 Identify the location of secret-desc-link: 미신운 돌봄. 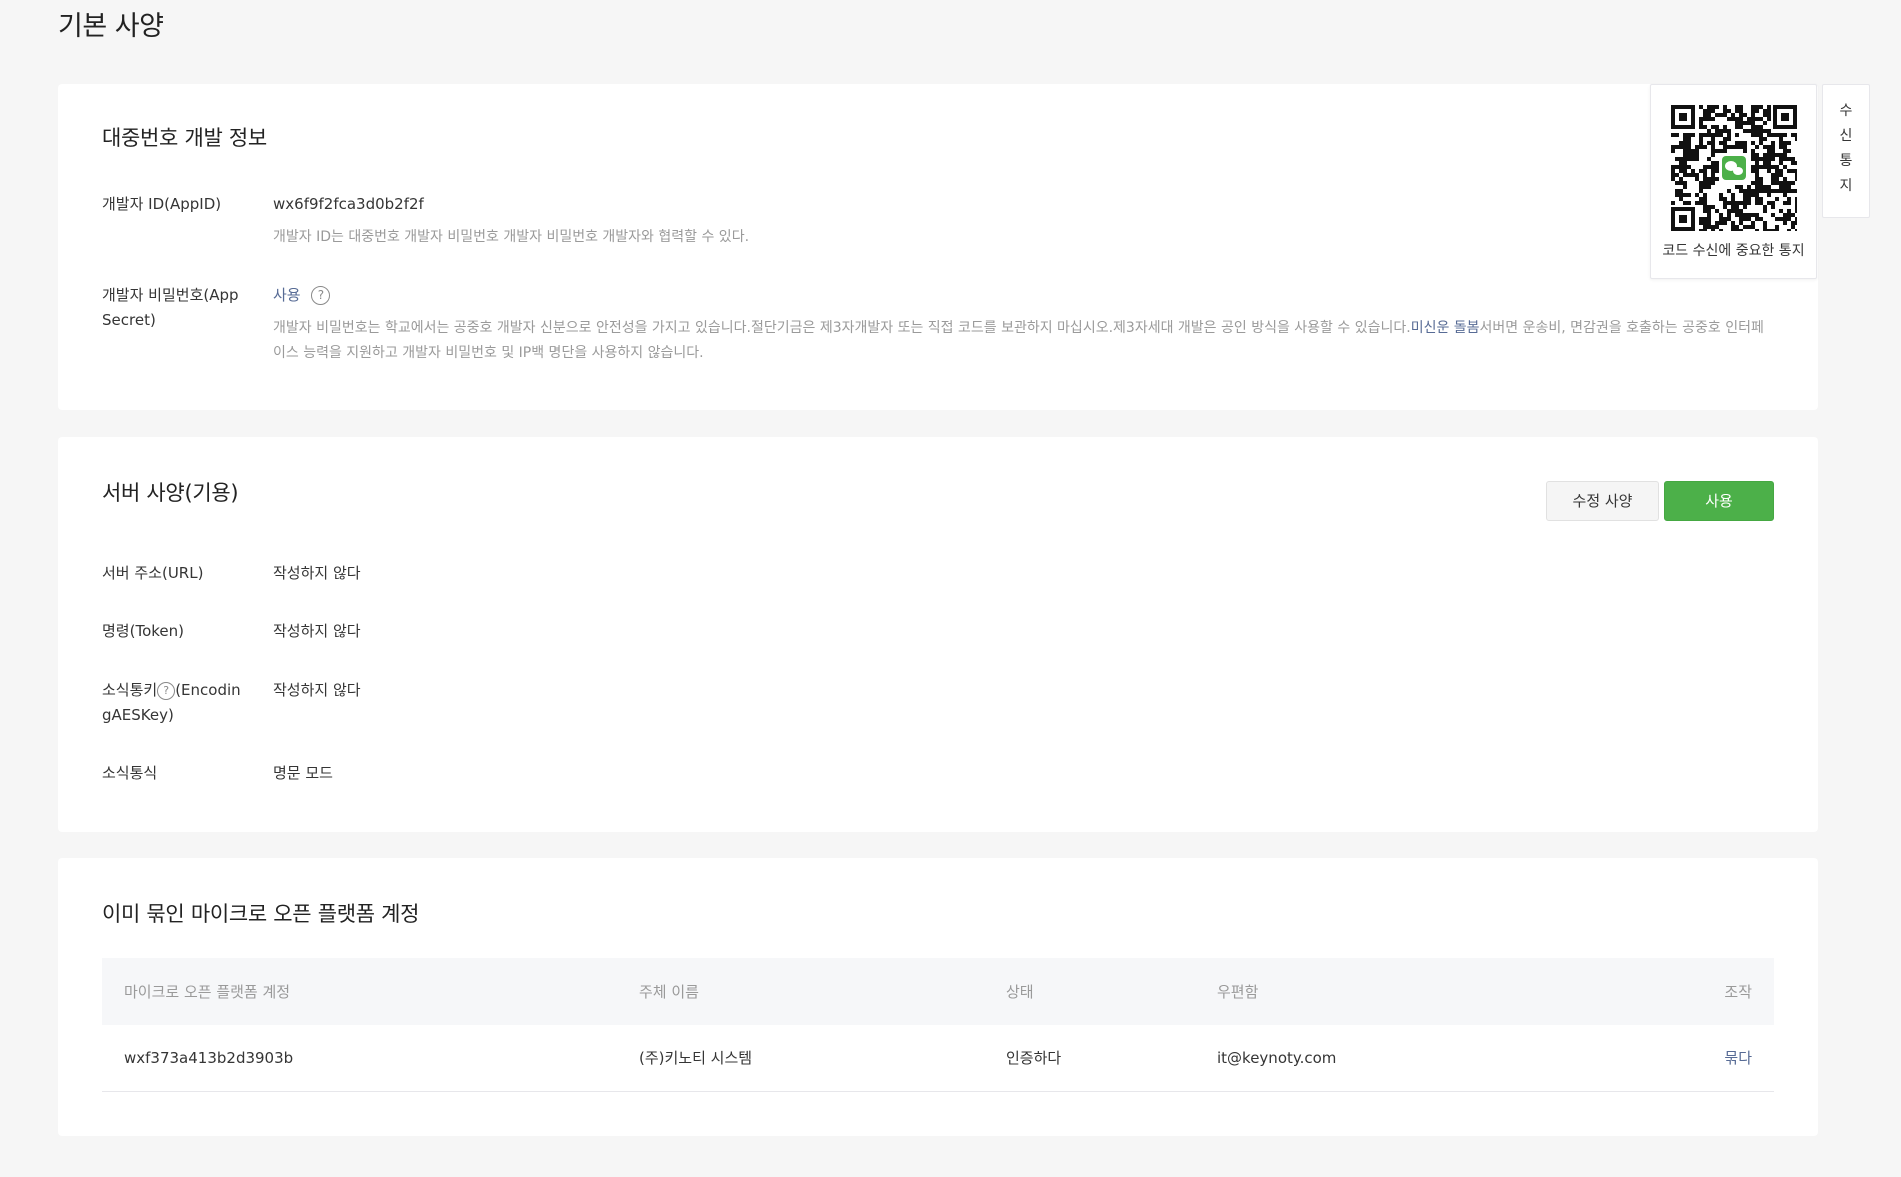
(1445, 328).